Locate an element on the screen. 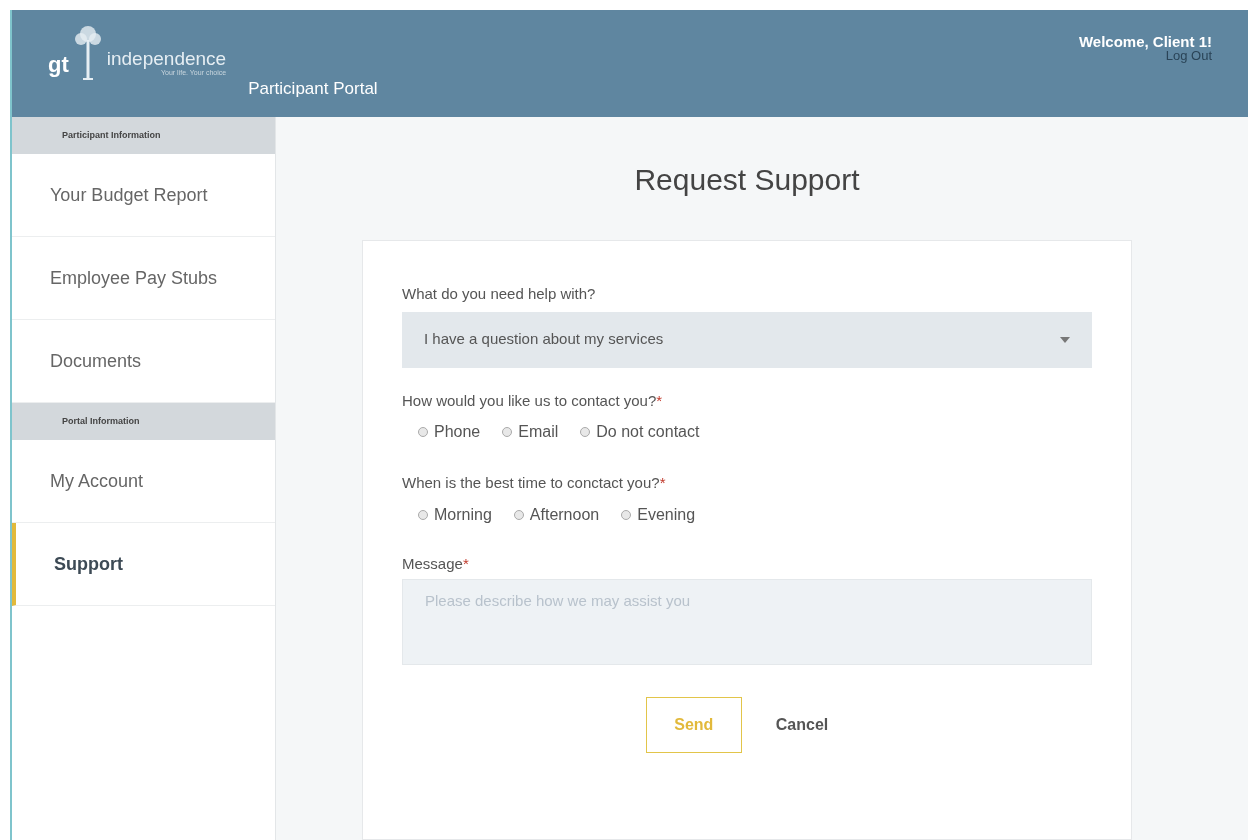  page-title: Request Support is located at coordinates (747, 180).